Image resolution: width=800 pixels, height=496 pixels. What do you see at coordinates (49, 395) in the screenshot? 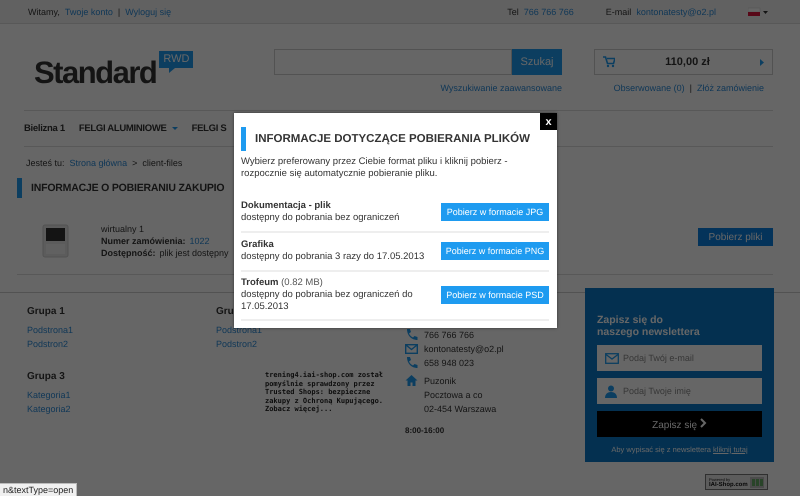
I see `footer-link: Kategoria1` at bounding box center [49, 395].